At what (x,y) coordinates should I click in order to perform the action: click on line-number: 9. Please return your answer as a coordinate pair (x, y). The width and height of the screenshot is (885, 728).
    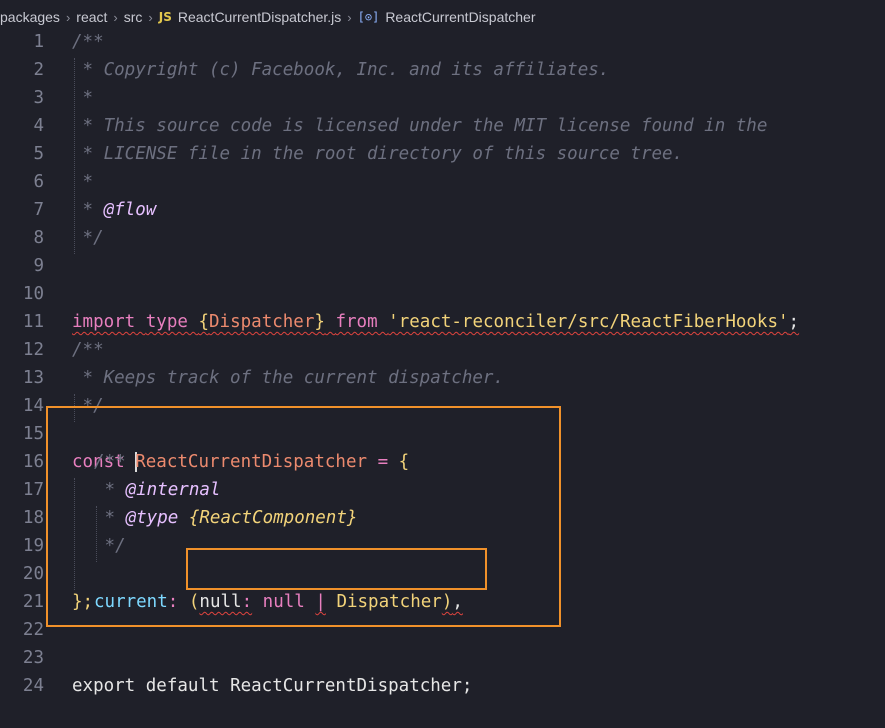
    Looking at the image, I should click on (38, 266).